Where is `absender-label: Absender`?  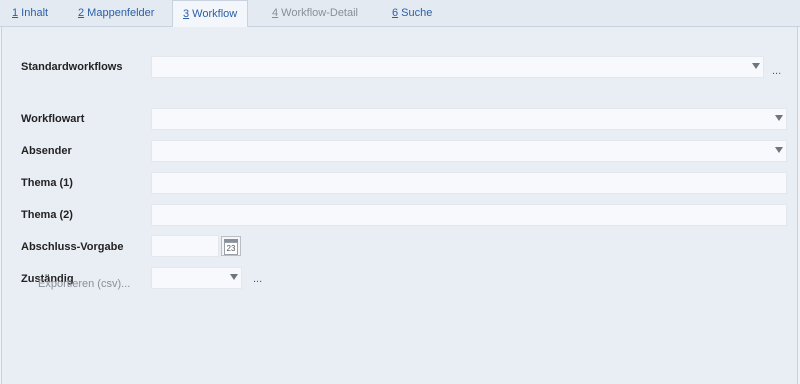
absender-label: Absender is located at coordinates (46, 151).